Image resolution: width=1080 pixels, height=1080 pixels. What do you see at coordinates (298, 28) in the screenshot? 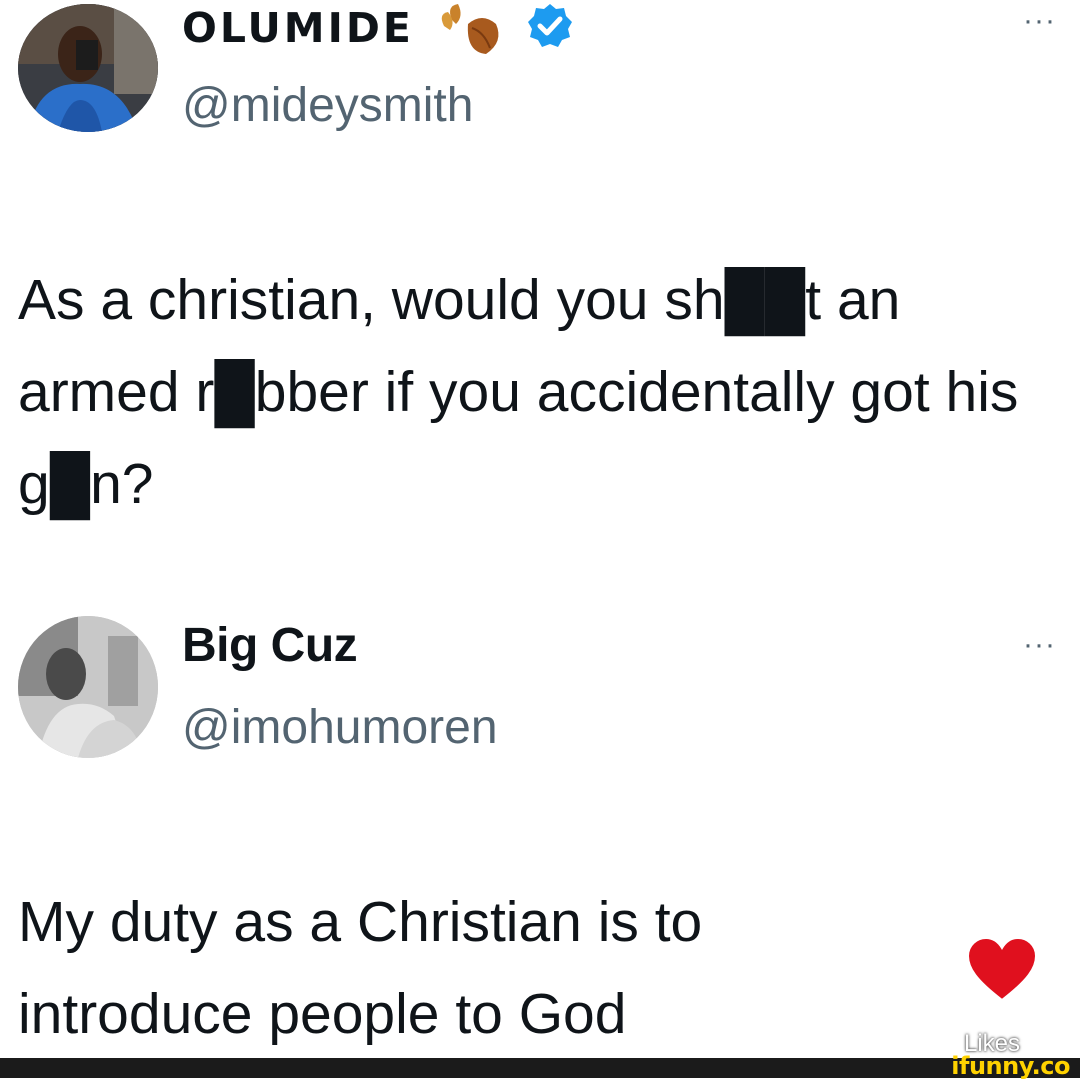
I see `display-name: OLUMIDE` at bounding box center [298, 28].